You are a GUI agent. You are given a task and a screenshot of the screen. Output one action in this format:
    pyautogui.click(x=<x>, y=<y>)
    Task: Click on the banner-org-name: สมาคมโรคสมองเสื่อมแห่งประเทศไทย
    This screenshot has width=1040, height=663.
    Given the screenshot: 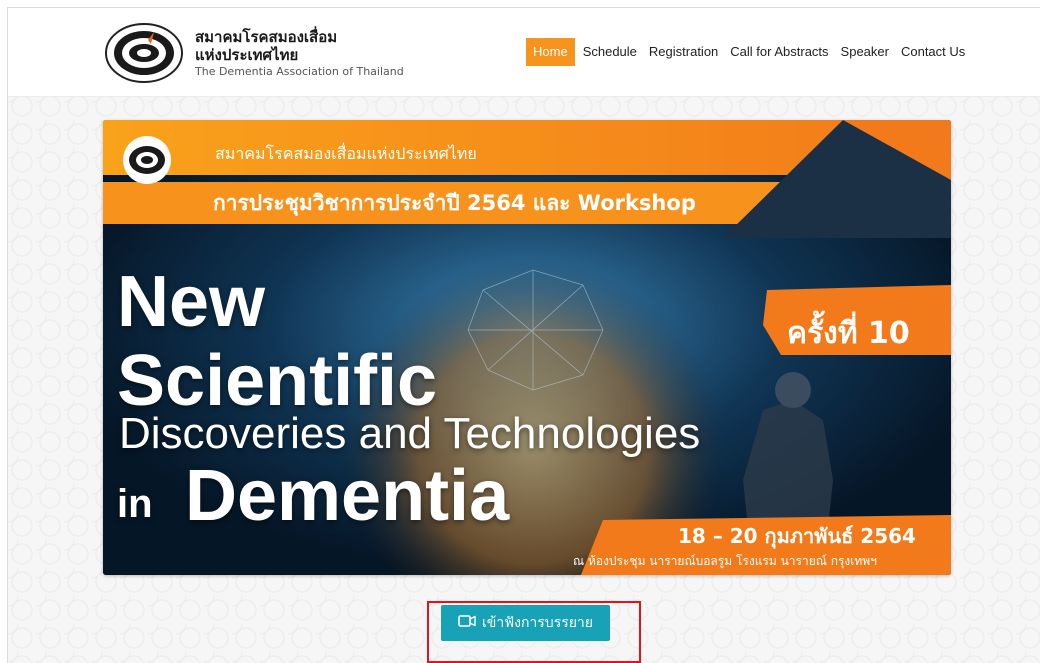 What is the action you would take?
    pyautogui.click(x=346, y=153)
    